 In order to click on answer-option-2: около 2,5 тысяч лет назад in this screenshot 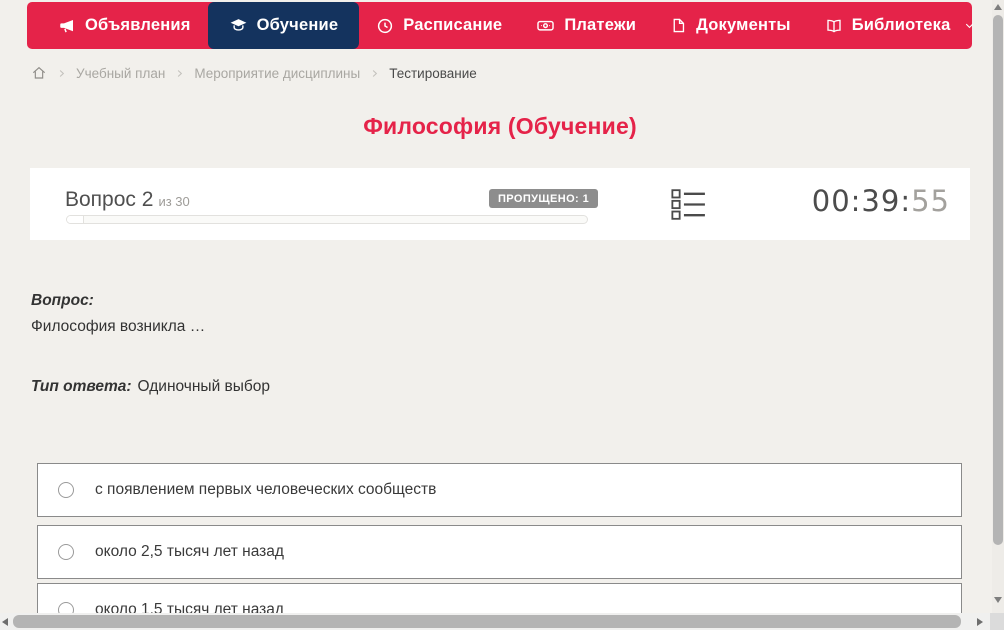, I will do `click(499, 552)`.